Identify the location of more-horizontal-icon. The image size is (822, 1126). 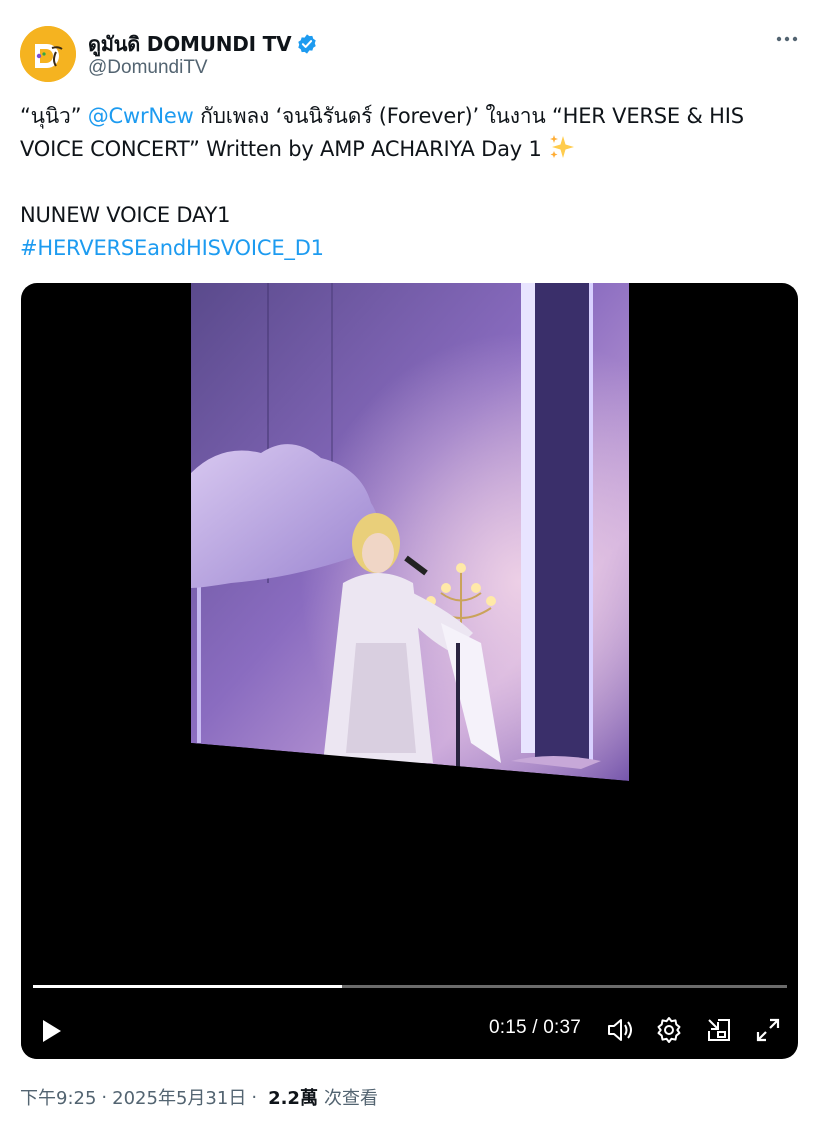
(787, 39).